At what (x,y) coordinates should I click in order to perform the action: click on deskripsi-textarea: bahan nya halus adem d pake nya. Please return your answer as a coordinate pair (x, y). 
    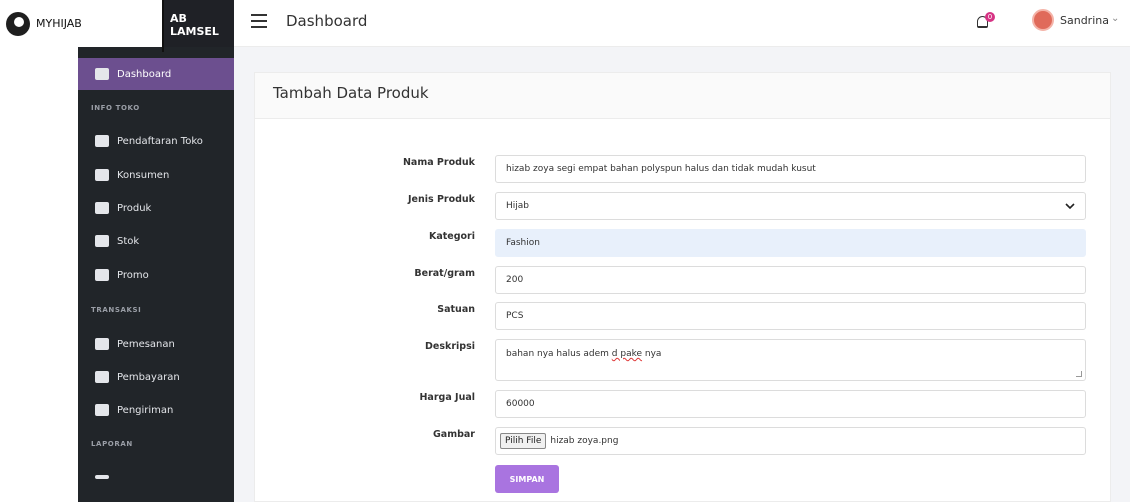
    Looking at the image, I should click on (790, 360).